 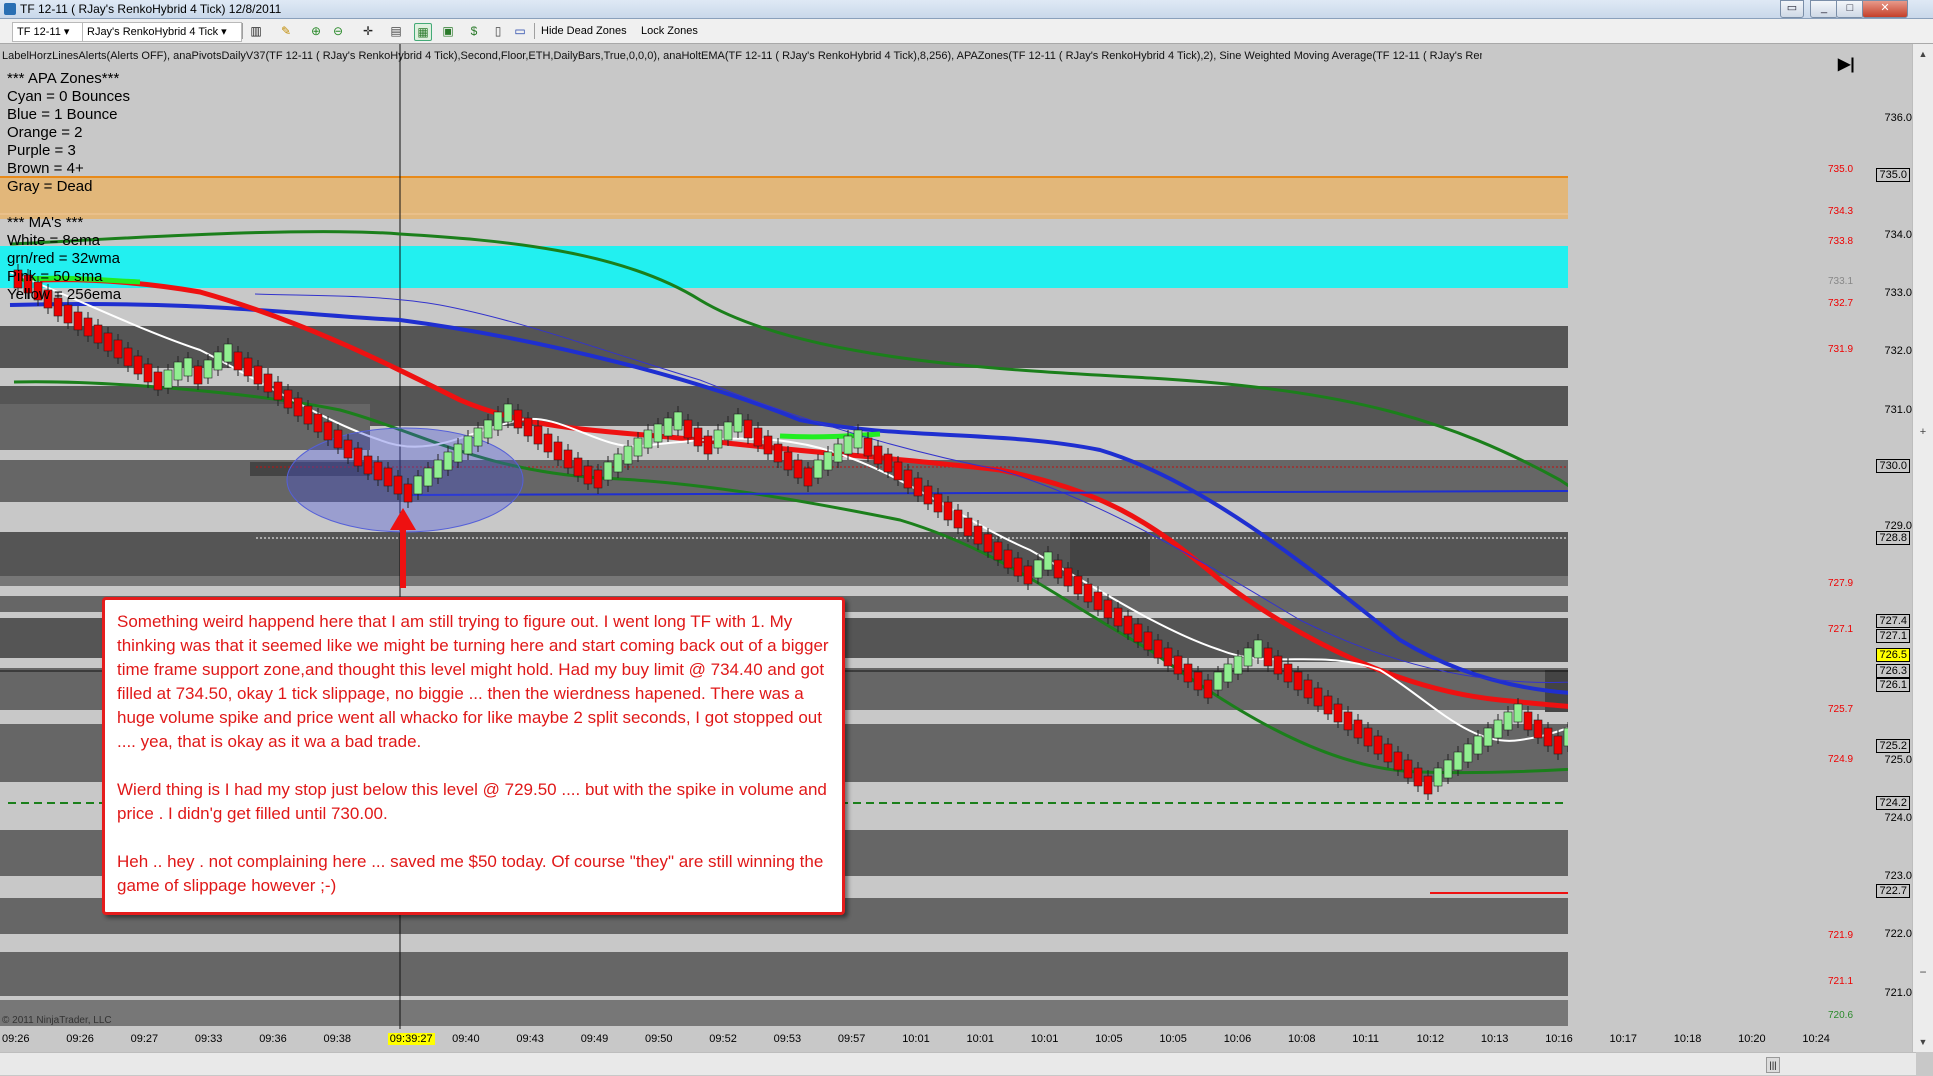 I want to click on scroll-down-icon: ▼, so click(x=1923, y=1042).